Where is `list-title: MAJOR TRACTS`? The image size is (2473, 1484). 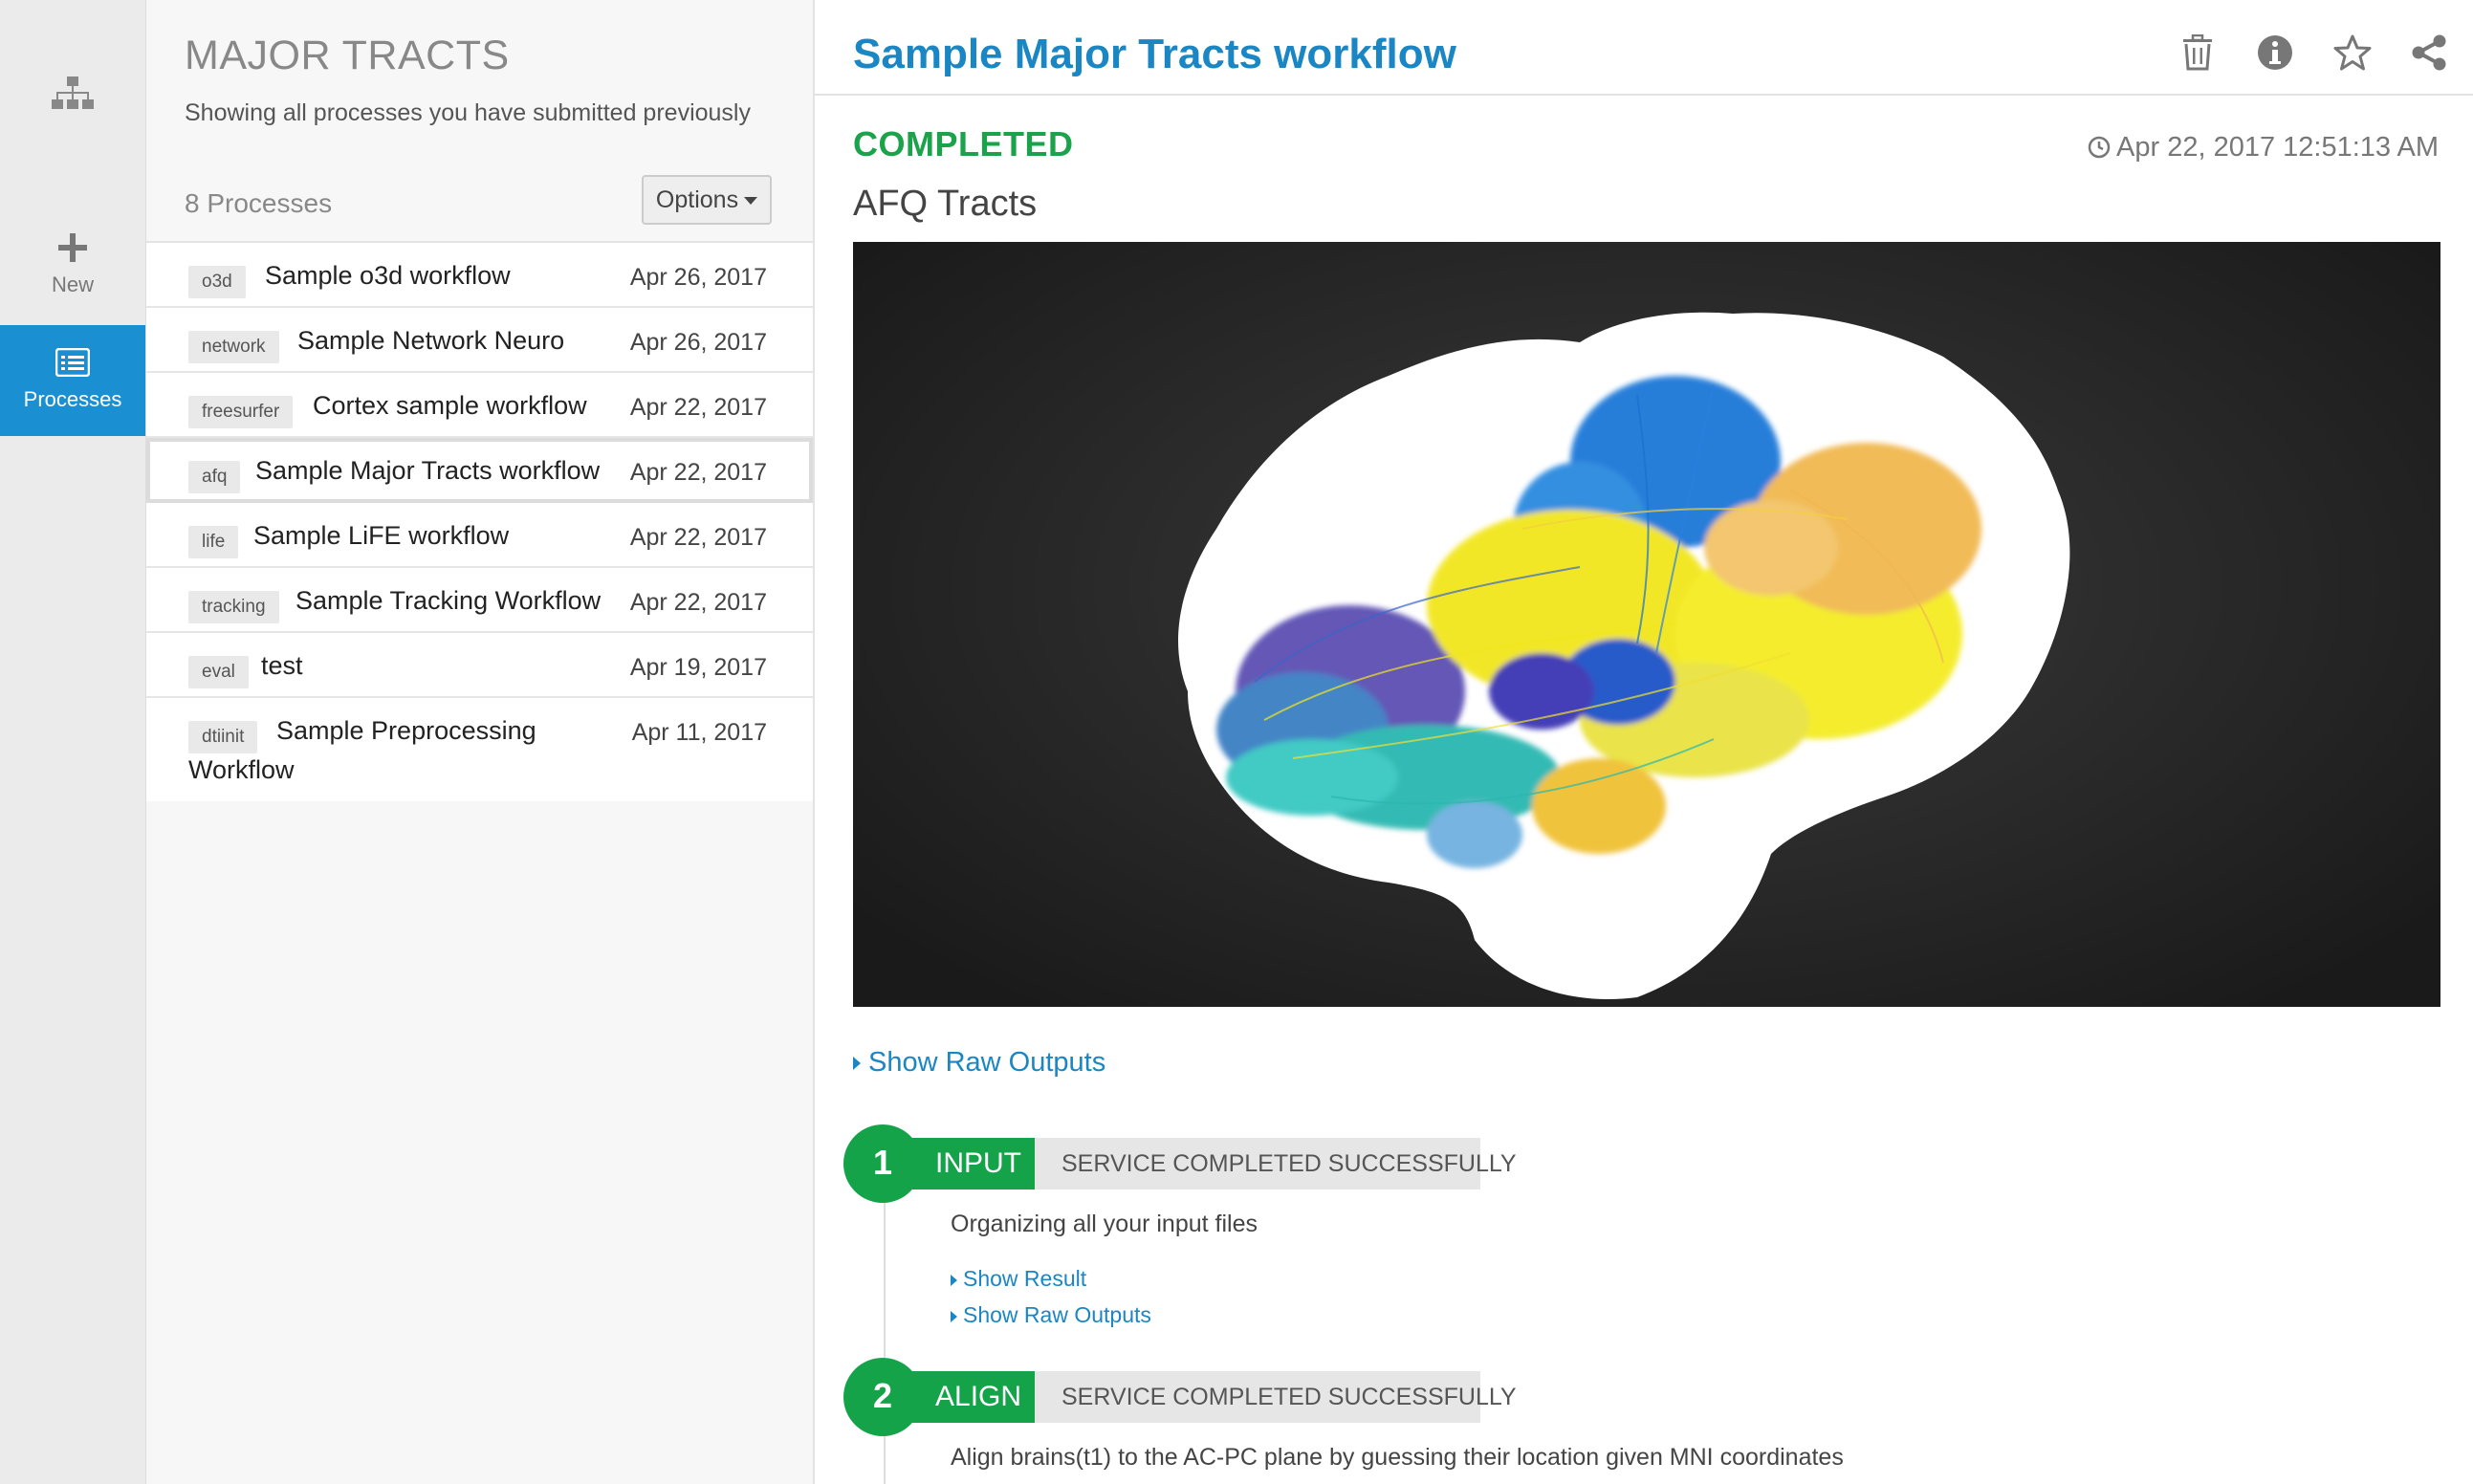 list-title: MAJOR TRACTS is located at coordinates (347, 56).